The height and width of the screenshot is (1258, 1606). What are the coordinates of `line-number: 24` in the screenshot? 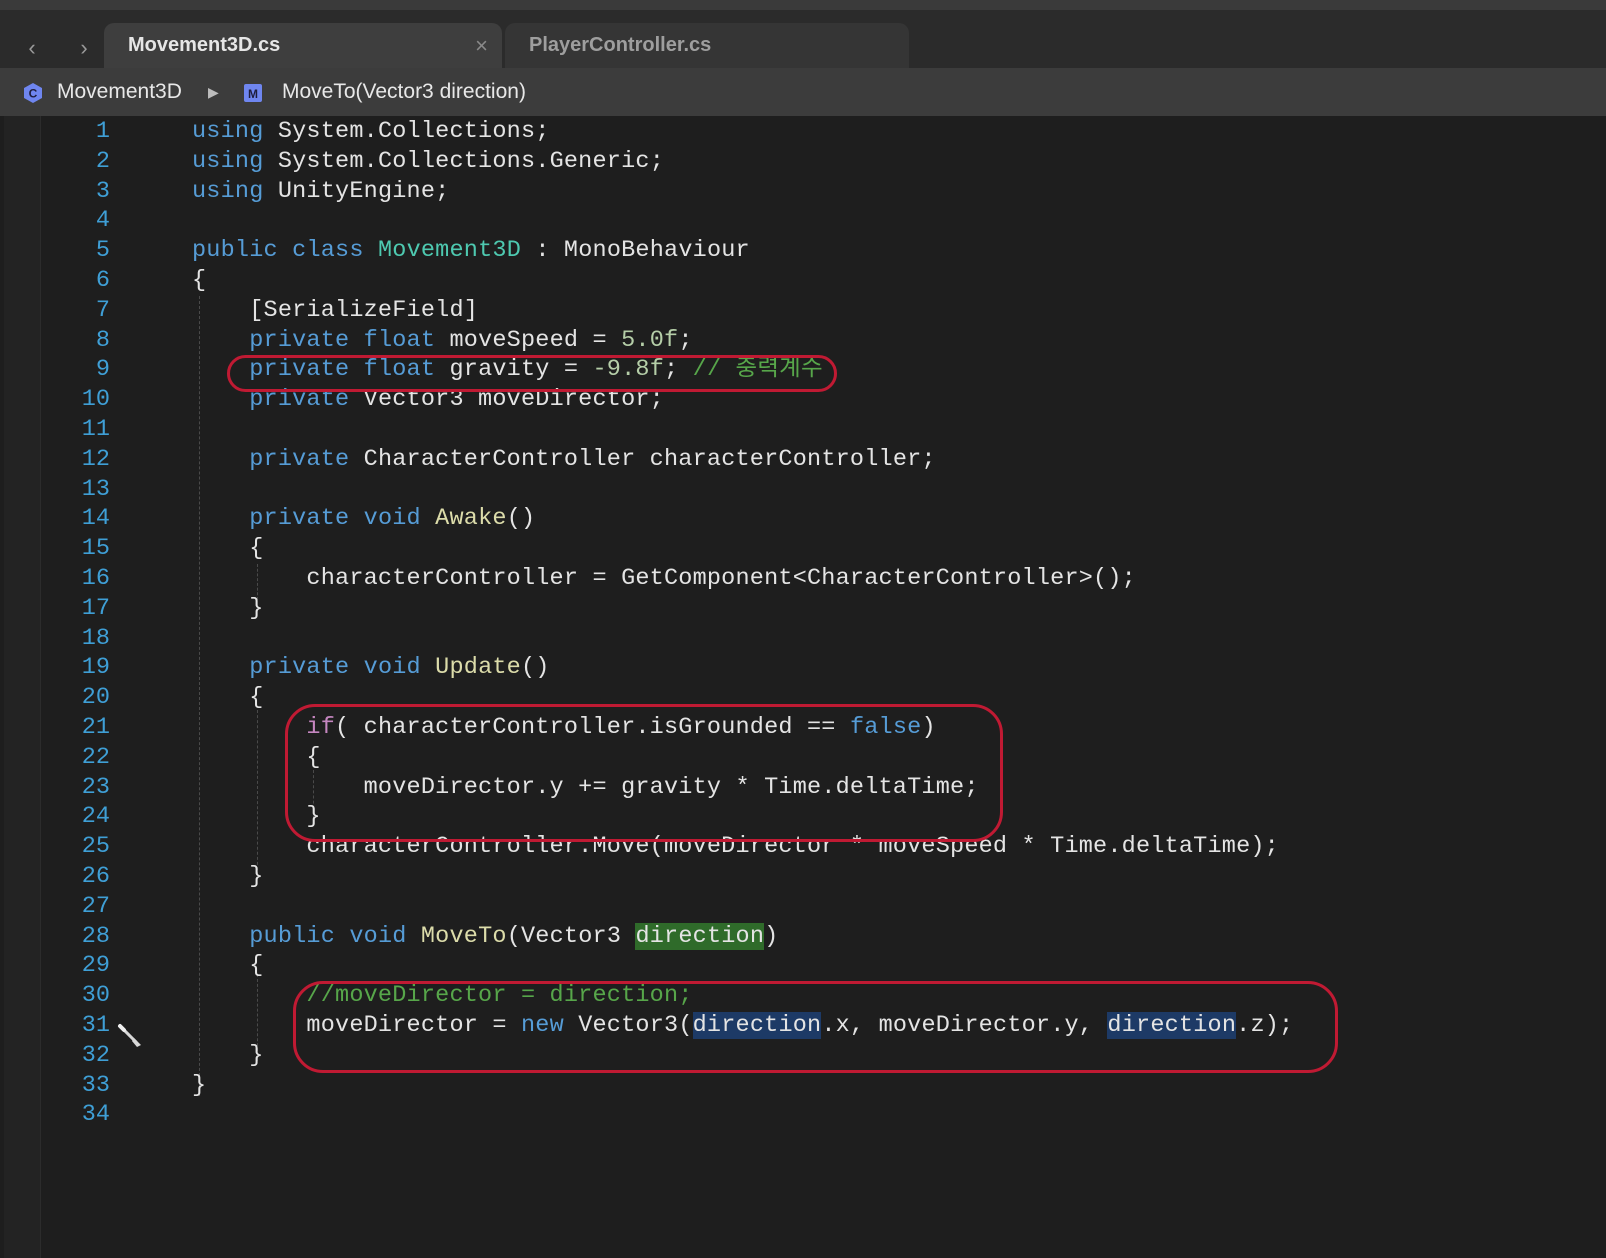 It's located at (95, 817).